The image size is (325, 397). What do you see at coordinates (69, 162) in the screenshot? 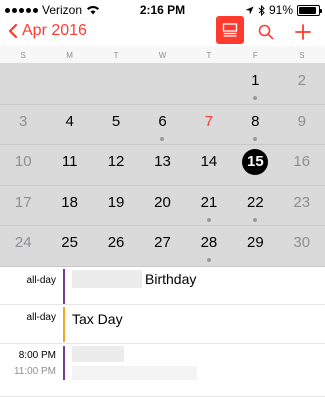
I see `day-number: 11` at bounding box center [69, 162].